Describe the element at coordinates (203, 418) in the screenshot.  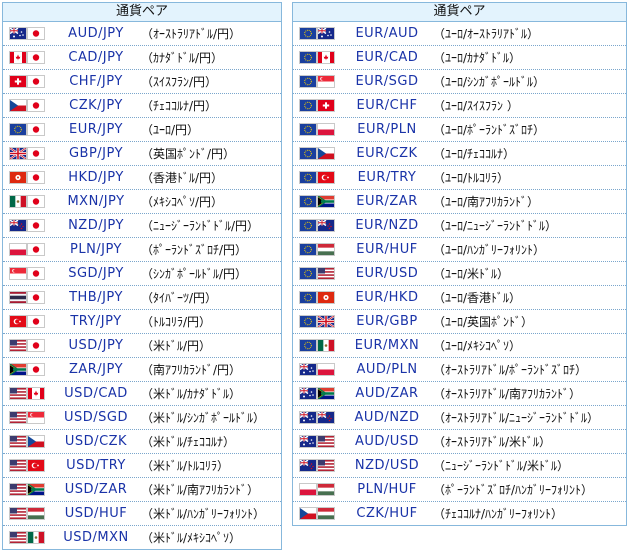
I see `currency-pair-description: （米ﾄﾞﾙ/ｼﾝｶﾞﾎﾟｰﾙﾄﾞﾙ）` at that location.